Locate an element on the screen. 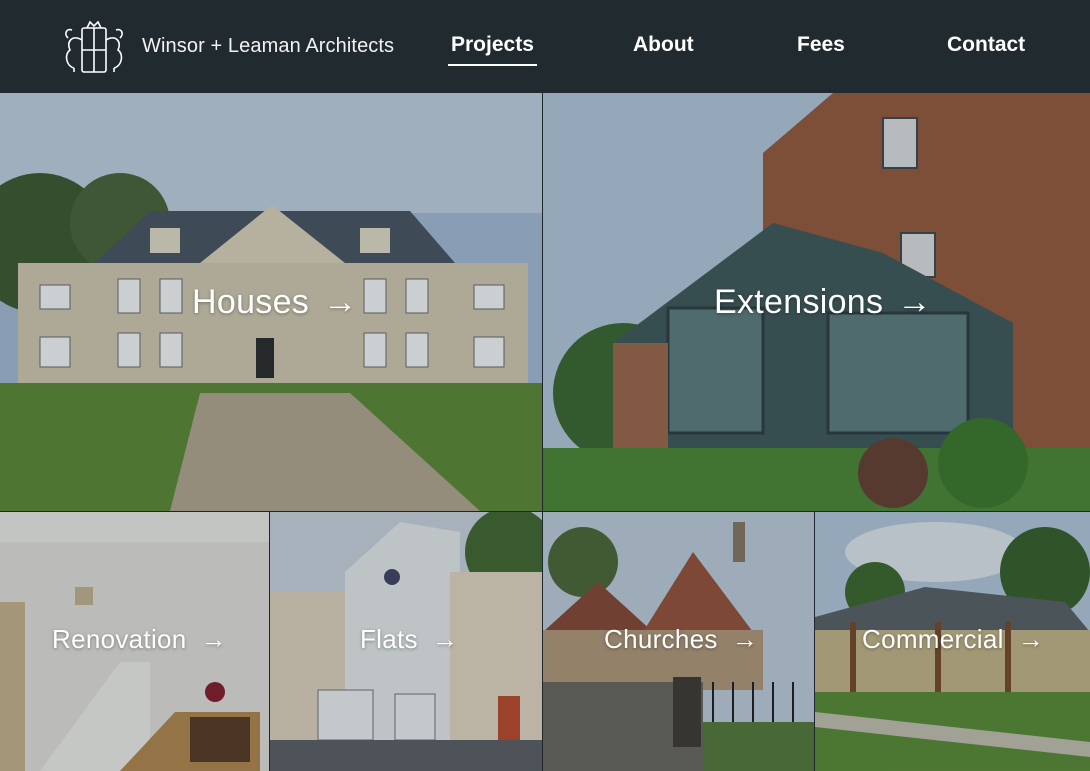 Image resolution: width=1090 pixels, height=771 pixels. churches-label: Churches → is located at coordinates (681, 639).